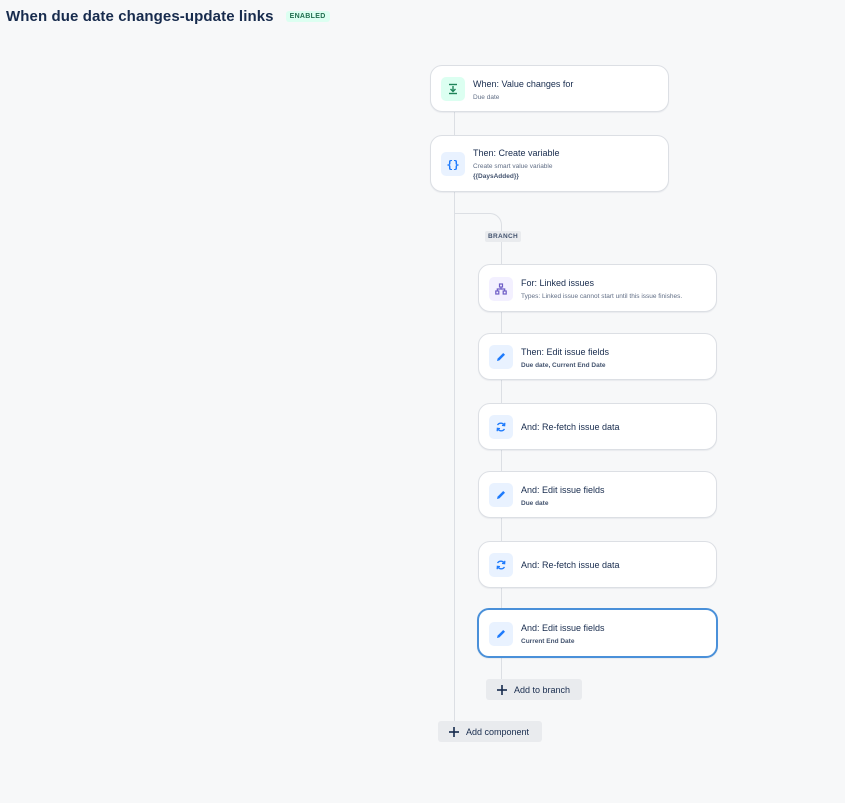 The width and height of the screenshot is (845, 803). What do you see at coordinates (558, 283) in the screenshot?
I see `card-title: For: Linked issues` at bounding box center [558, 283].